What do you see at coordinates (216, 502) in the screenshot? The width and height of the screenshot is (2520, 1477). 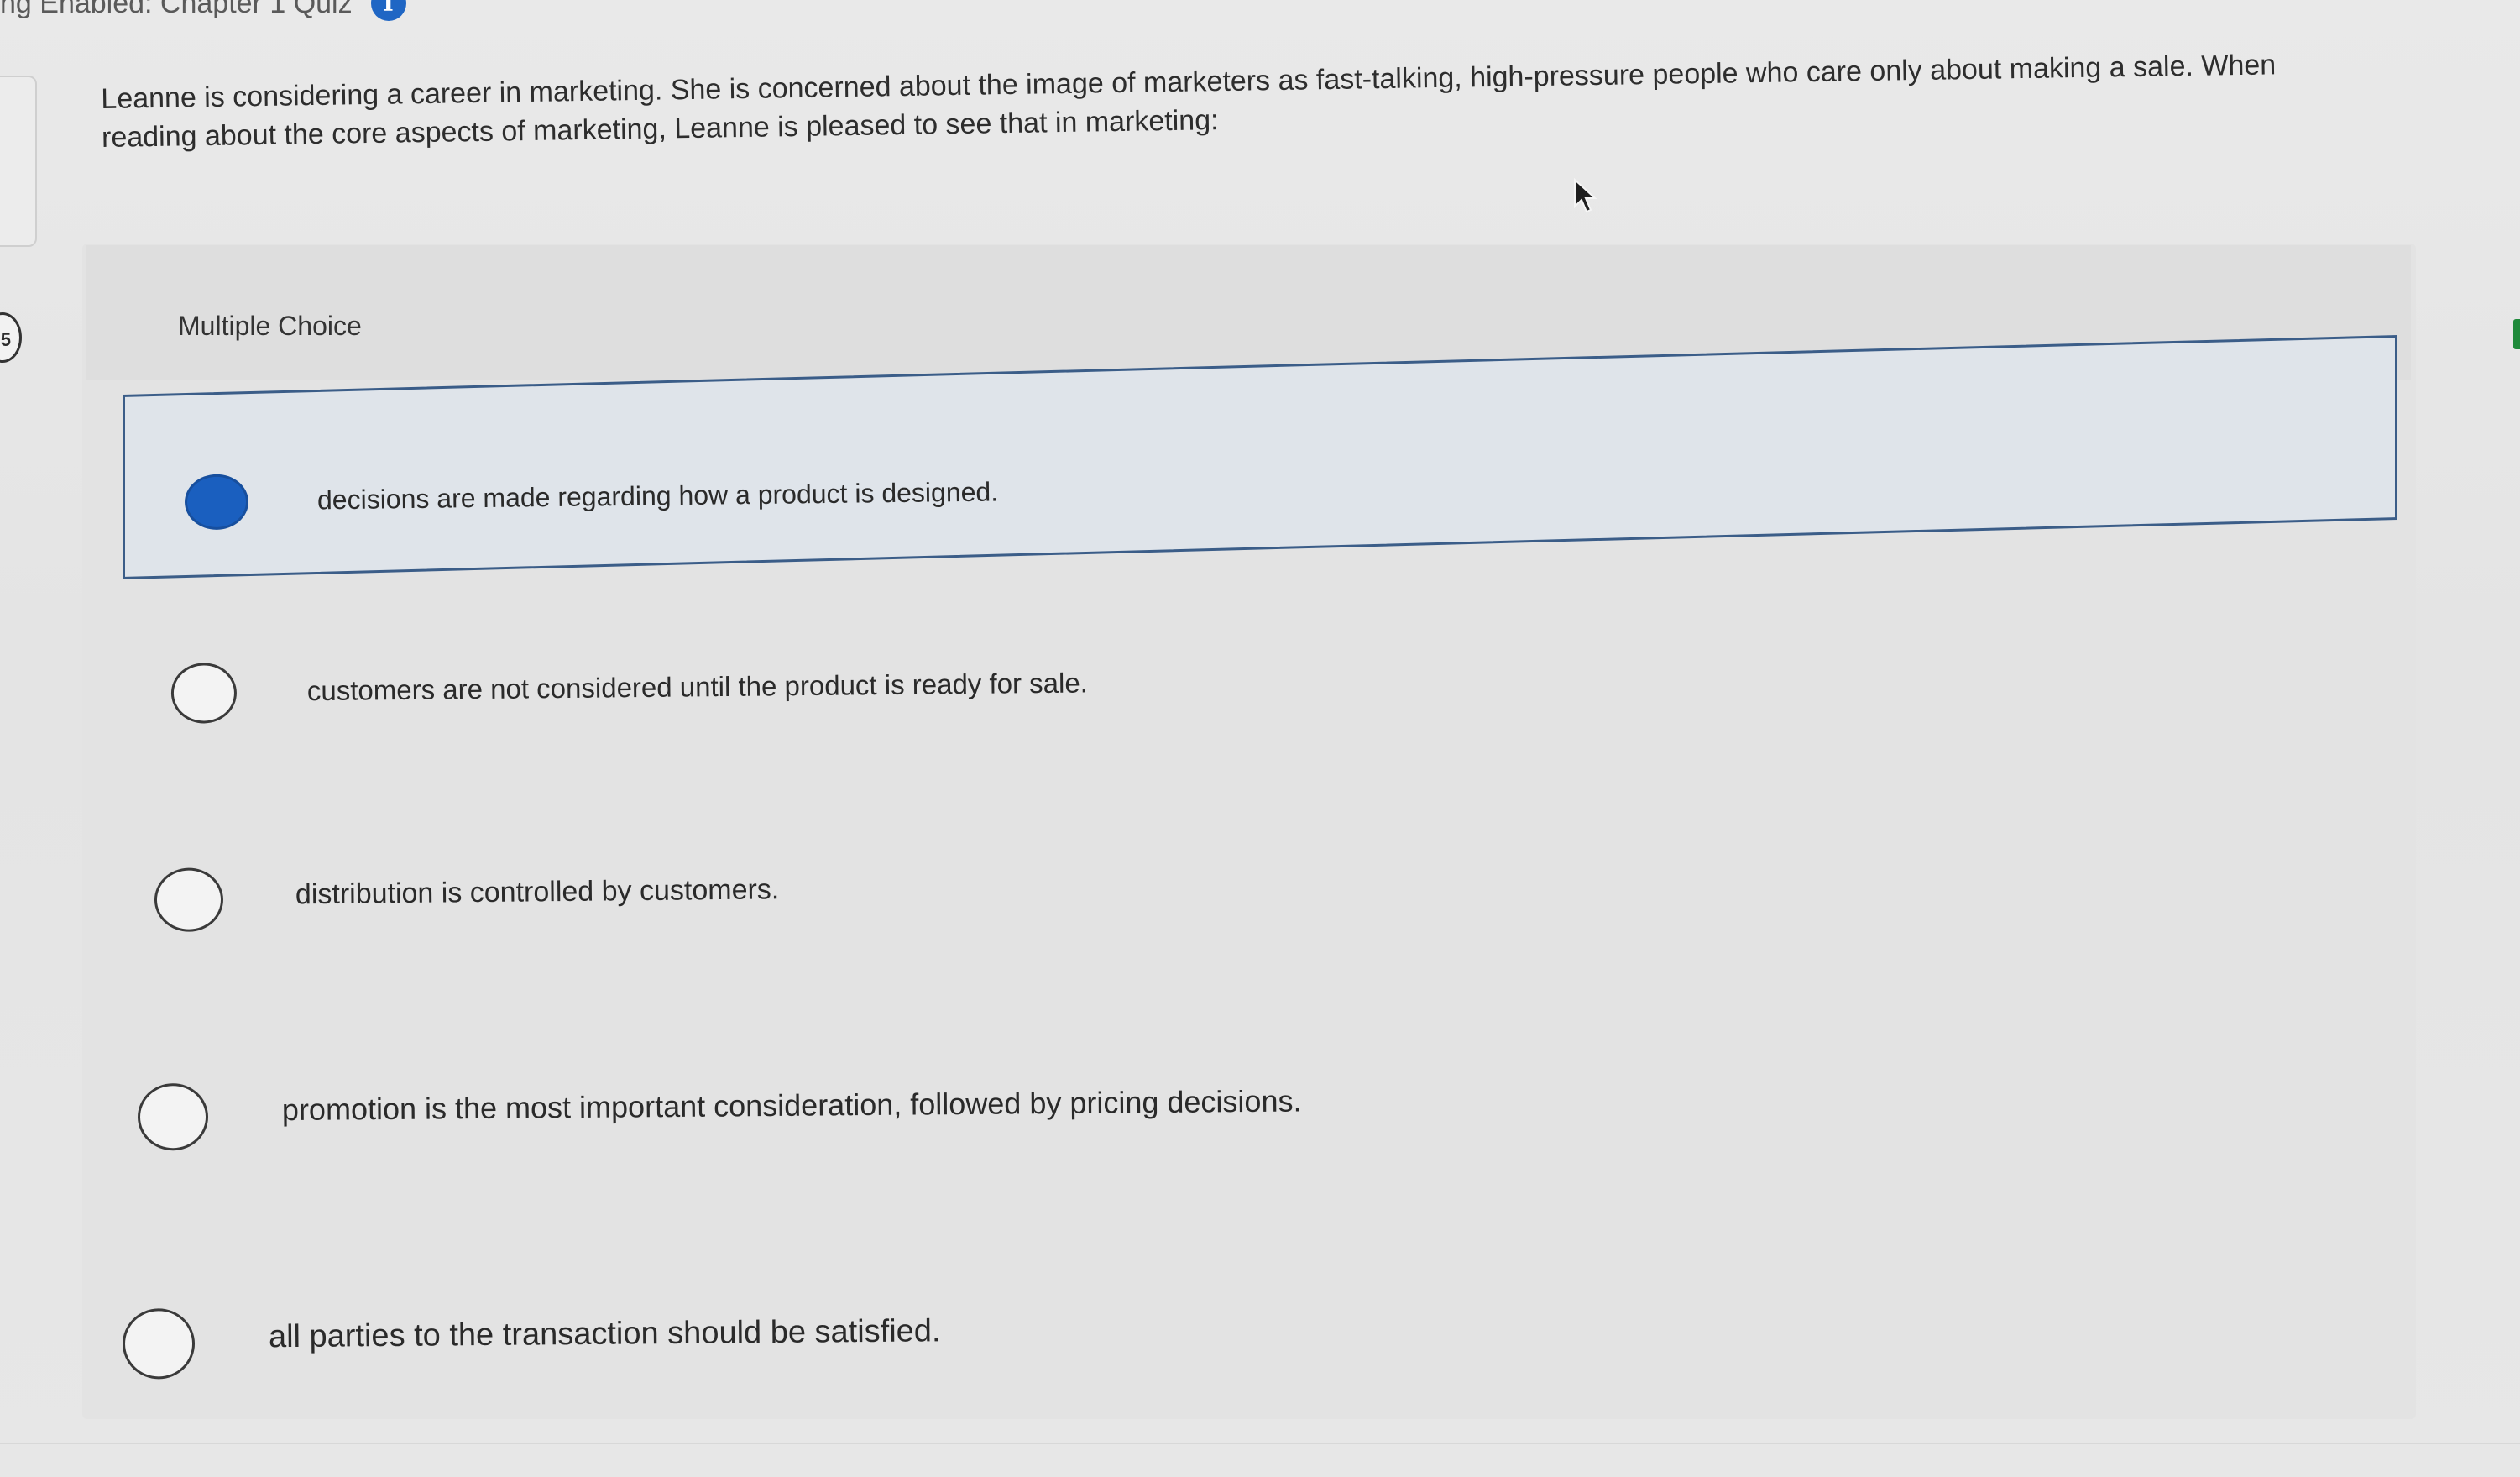 I see `radio-selected` at bounding box center [216, 502].